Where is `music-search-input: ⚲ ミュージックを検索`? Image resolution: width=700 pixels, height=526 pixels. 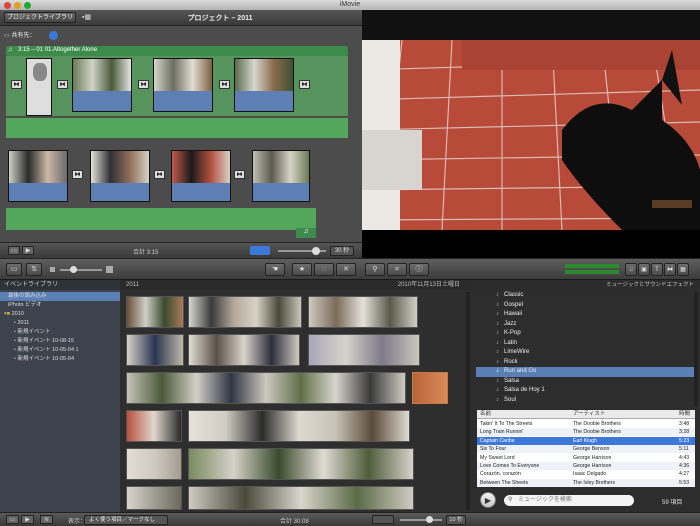 music-search-input: ⚲ ミュージックを検索 is located at coordinates (569, 500).